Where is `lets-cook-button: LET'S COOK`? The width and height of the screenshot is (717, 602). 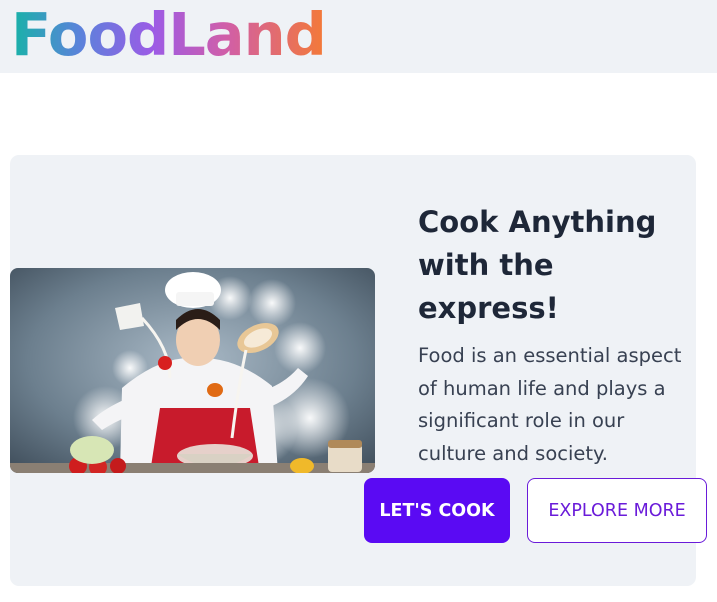 lets-cook-button: LET'S COOK is located at coordinates (437, 510).